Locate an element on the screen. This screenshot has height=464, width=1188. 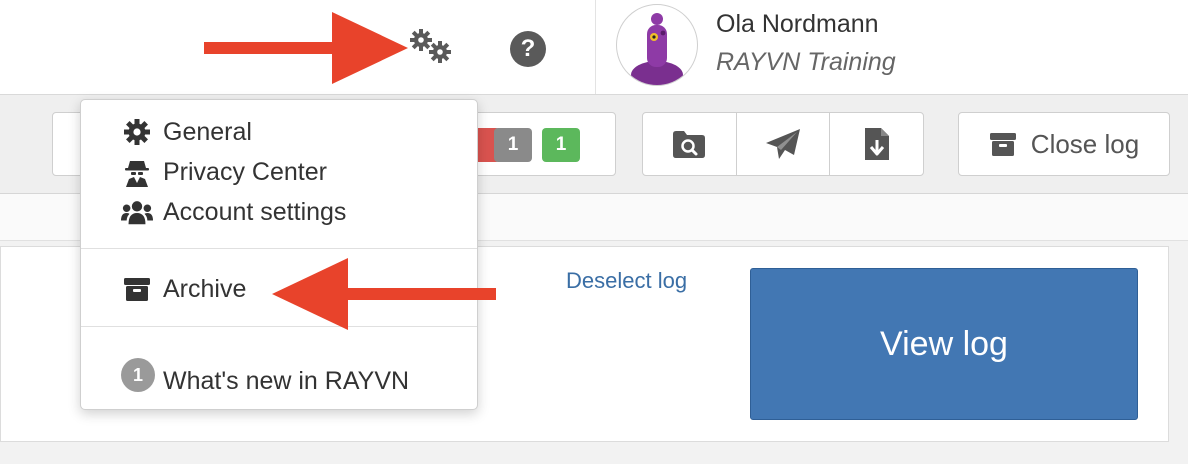
user-organization: RAYVN Training is located at coordinates (806, 62).